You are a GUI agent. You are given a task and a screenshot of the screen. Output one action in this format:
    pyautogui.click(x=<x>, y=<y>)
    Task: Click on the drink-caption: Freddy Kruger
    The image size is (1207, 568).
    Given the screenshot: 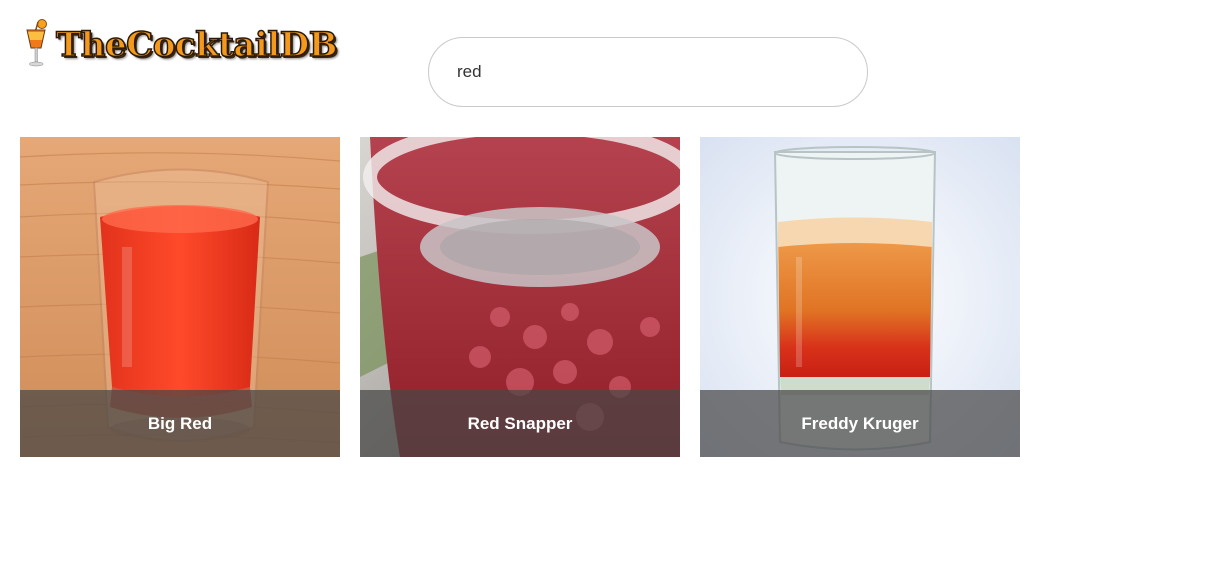 What is the action you would take?
    pyautogui.click(x=860, y=423)
    